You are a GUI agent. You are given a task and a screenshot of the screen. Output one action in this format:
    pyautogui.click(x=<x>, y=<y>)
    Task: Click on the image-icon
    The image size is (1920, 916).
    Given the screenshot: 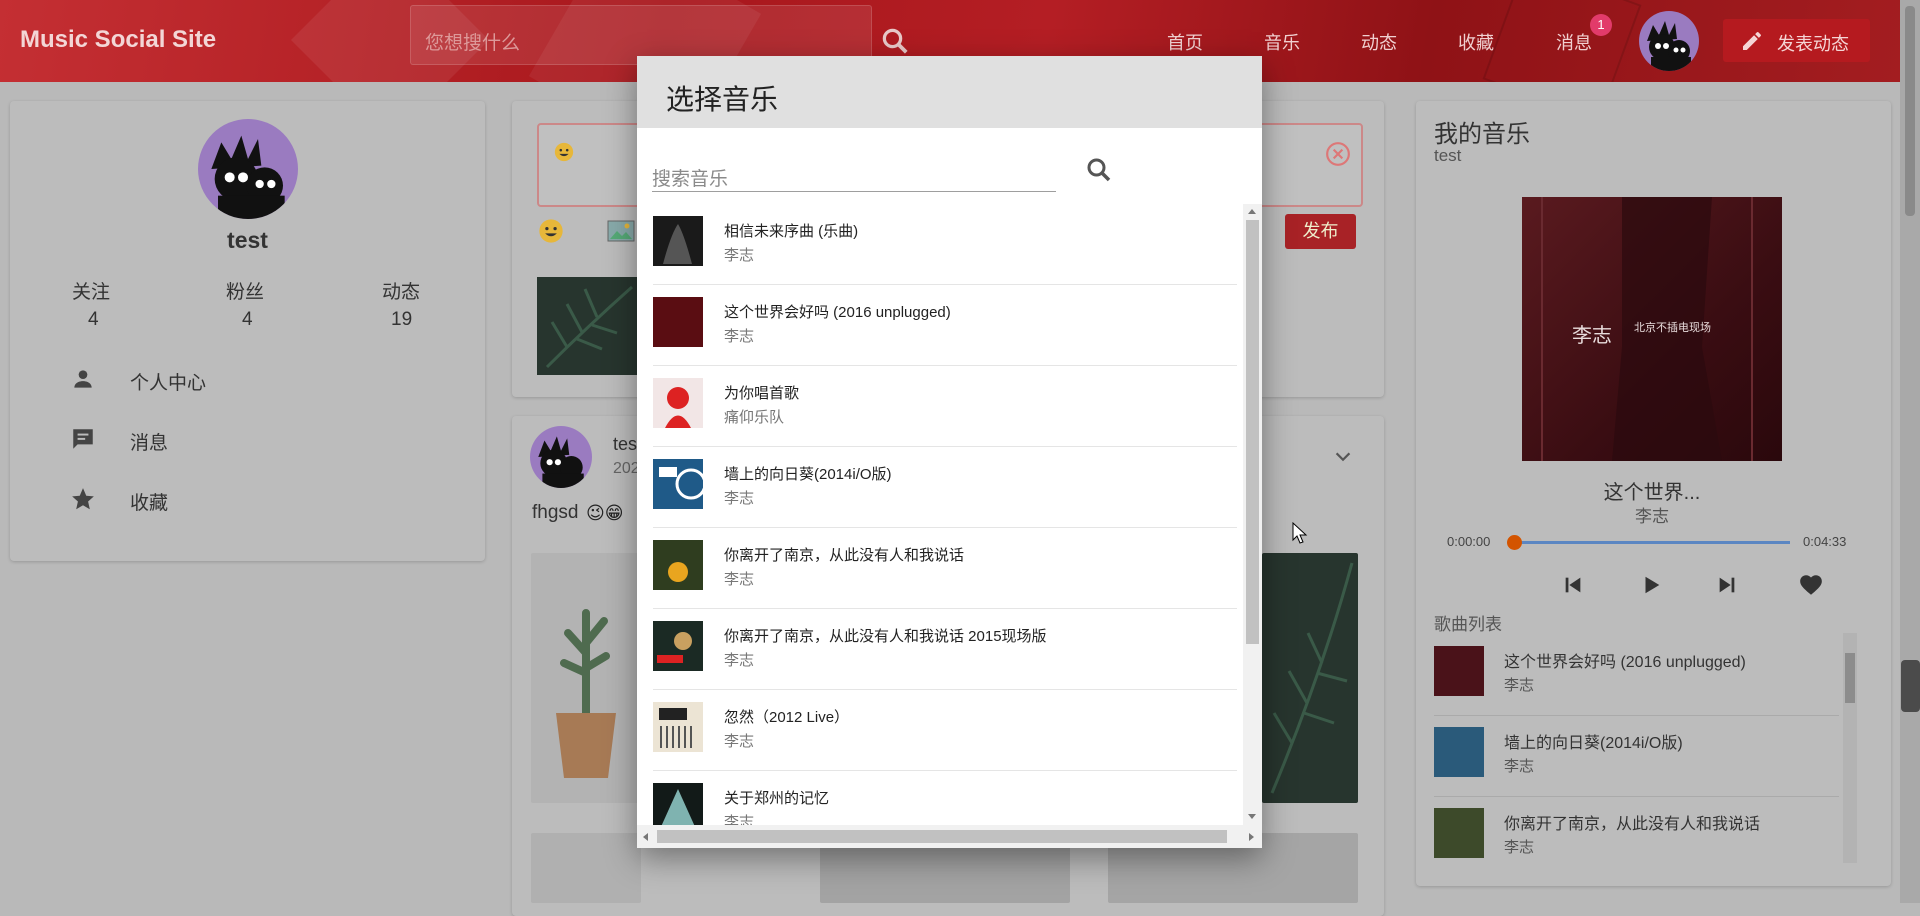 What is the action you would take?
    pyautogui.click(x=621, y=231)
    